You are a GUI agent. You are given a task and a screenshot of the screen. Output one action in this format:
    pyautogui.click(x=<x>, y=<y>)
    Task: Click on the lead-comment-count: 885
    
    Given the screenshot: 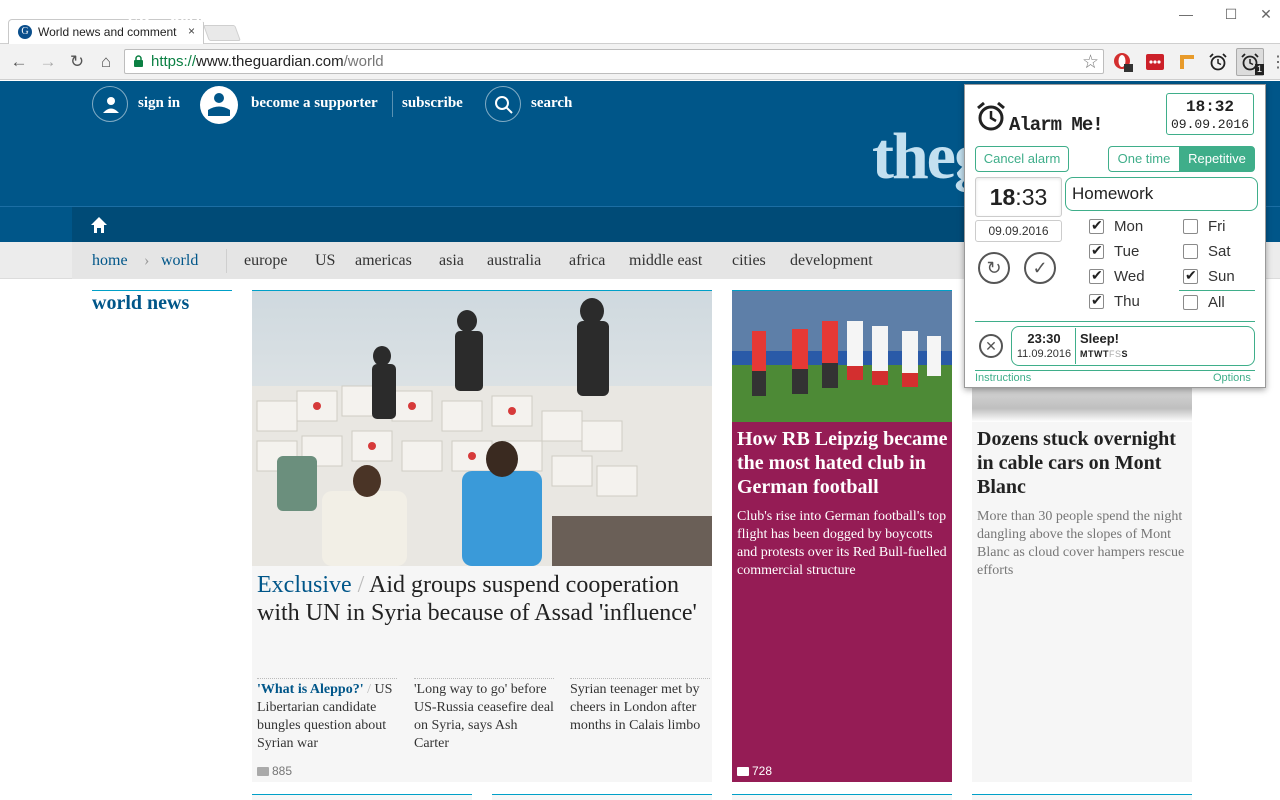 What is the action you would take?
    pyautogui.click(x=274, y=771)
    